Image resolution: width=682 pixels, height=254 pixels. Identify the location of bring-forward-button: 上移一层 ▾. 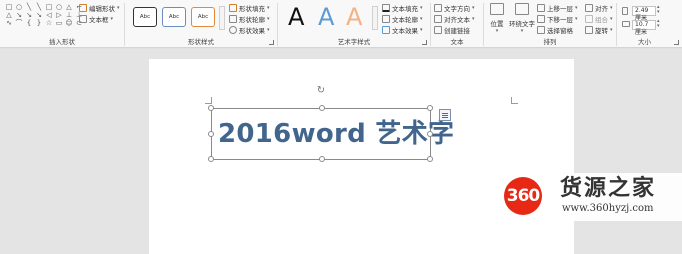
(557, 8).